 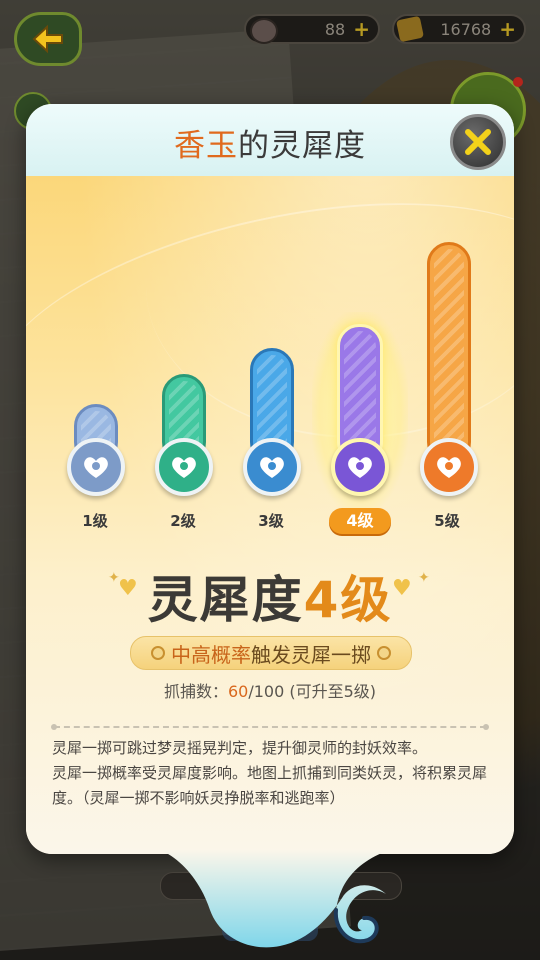 I want to click on back-arrow-icon, so click(x=47, y=39).